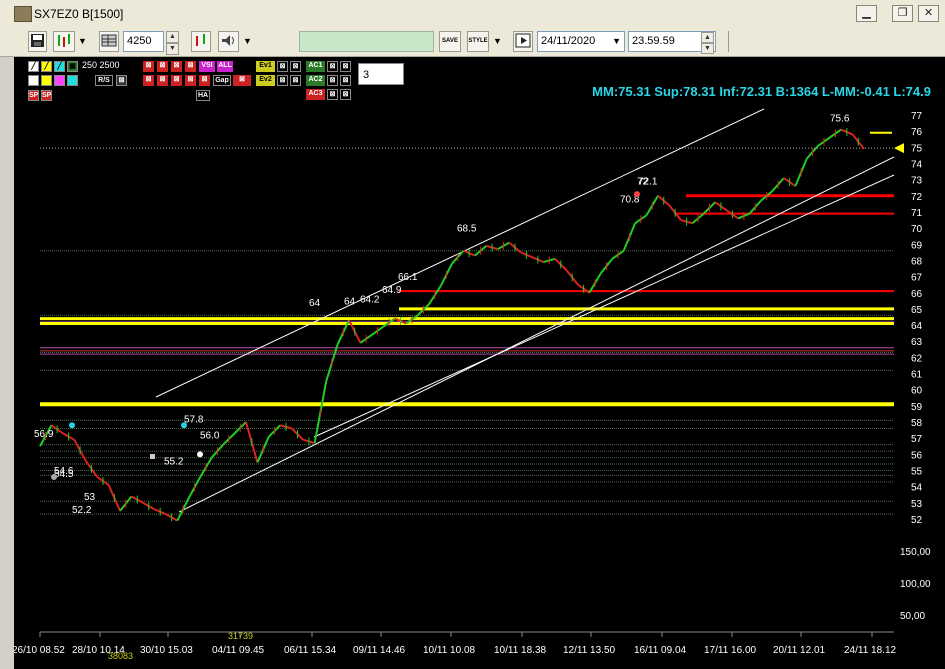  Describe the element at coordinates (648, 182) in the screenshot. I see `price-label: 72.1` at that location.